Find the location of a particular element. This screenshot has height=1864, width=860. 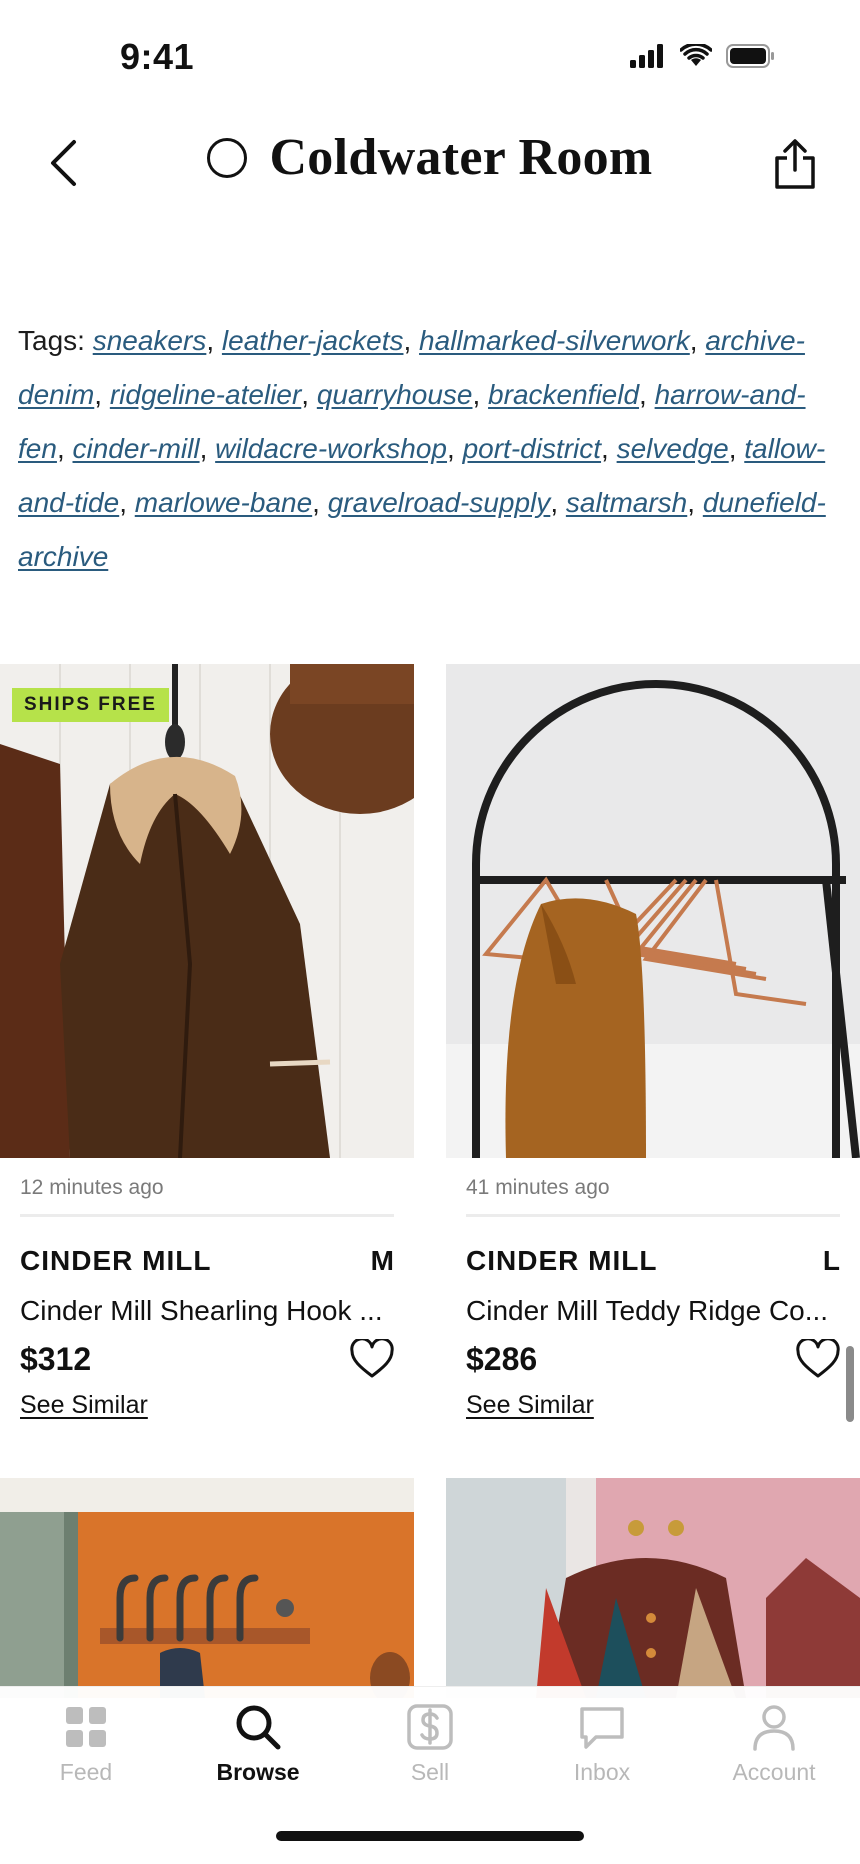

grid-icon is located at coordinates (86, 1727).